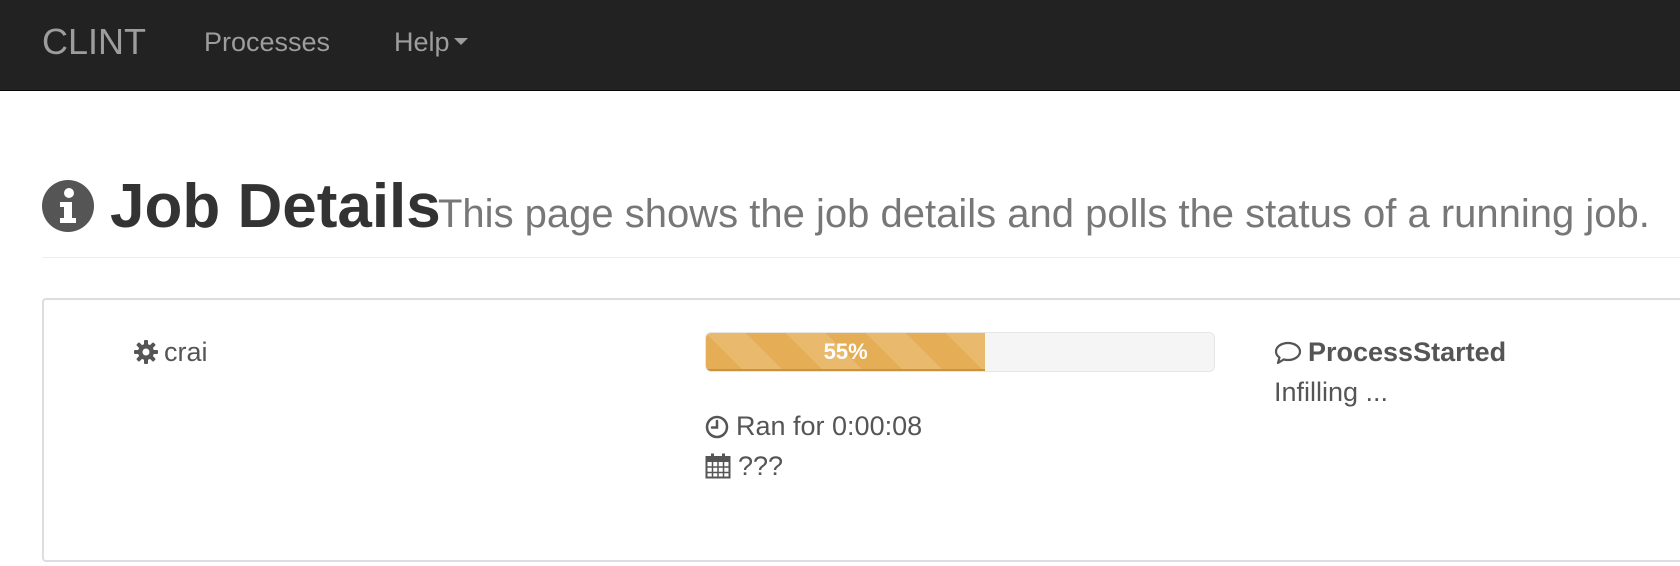  I want to click on progress-label: 55%, so click(845, 351).